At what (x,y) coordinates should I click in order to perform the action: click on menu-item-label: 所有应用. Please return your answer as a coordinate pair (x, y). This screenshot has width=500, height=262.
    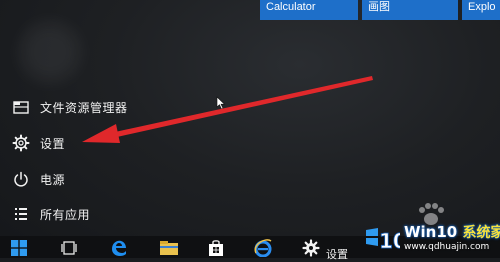
    Looking at the image, I should click on (65, 214).